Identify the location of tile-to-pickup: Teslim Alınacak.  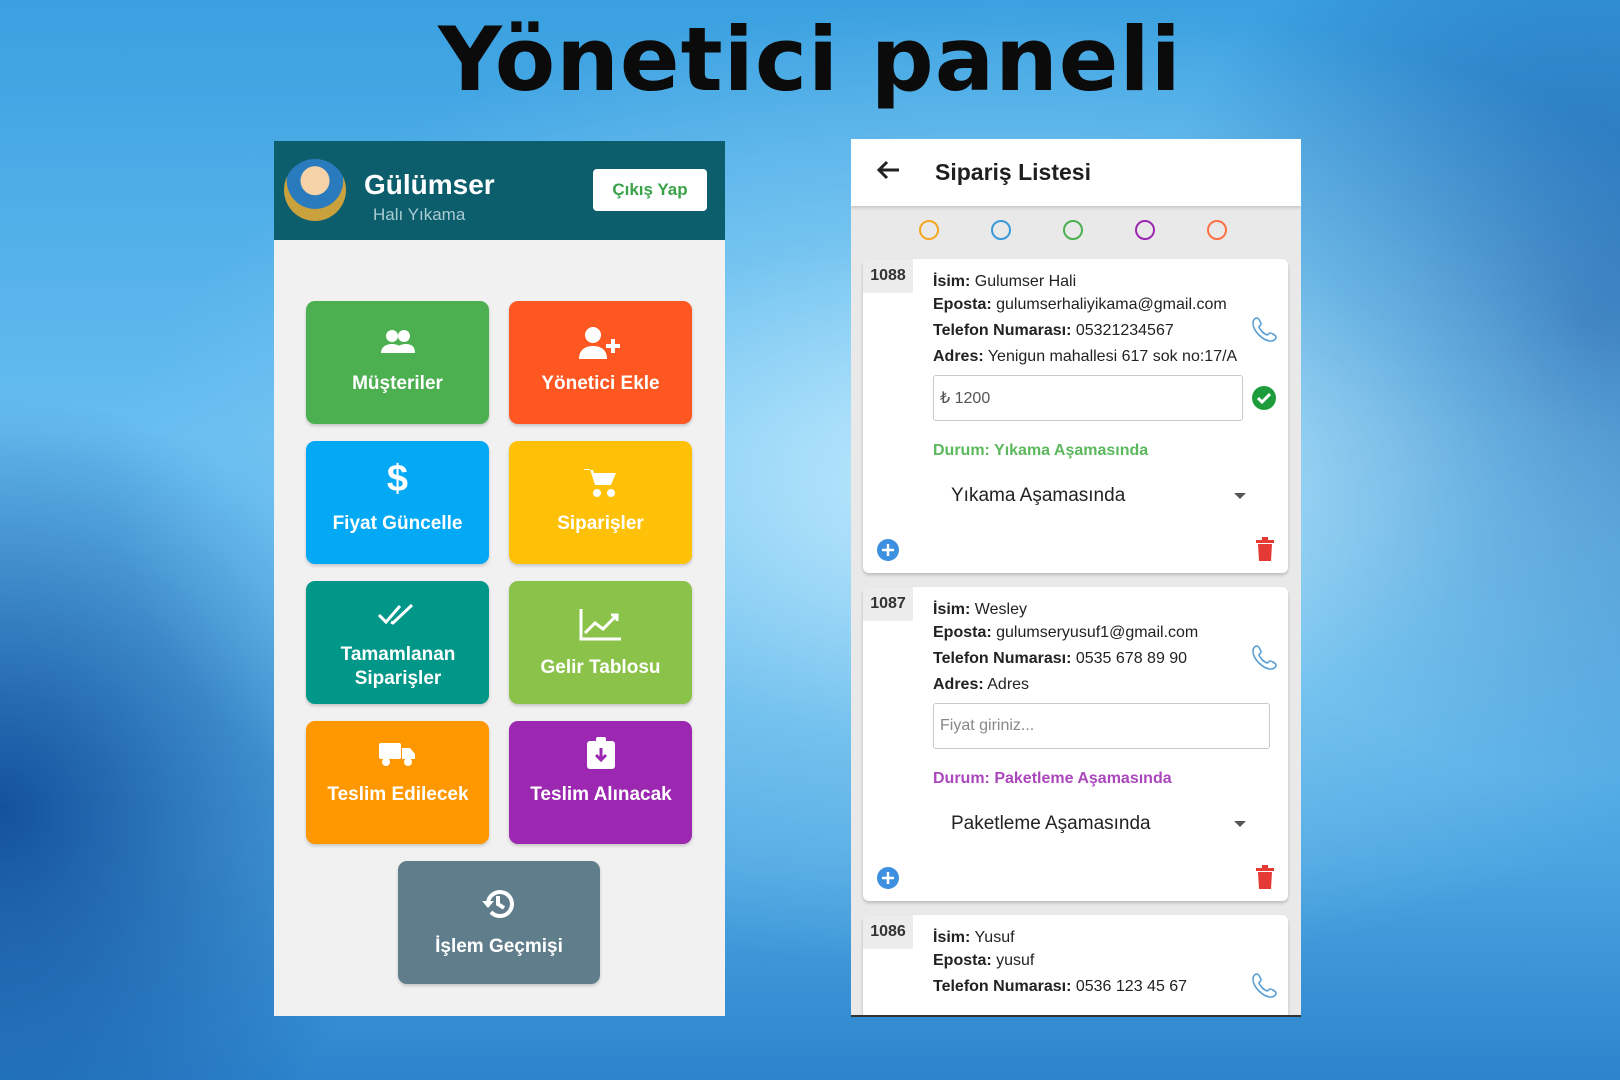
(600, 782).